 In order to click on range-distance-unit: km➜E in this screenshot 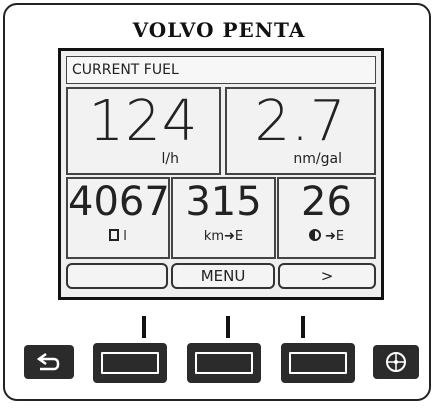, I will do `click(223, 236)`.